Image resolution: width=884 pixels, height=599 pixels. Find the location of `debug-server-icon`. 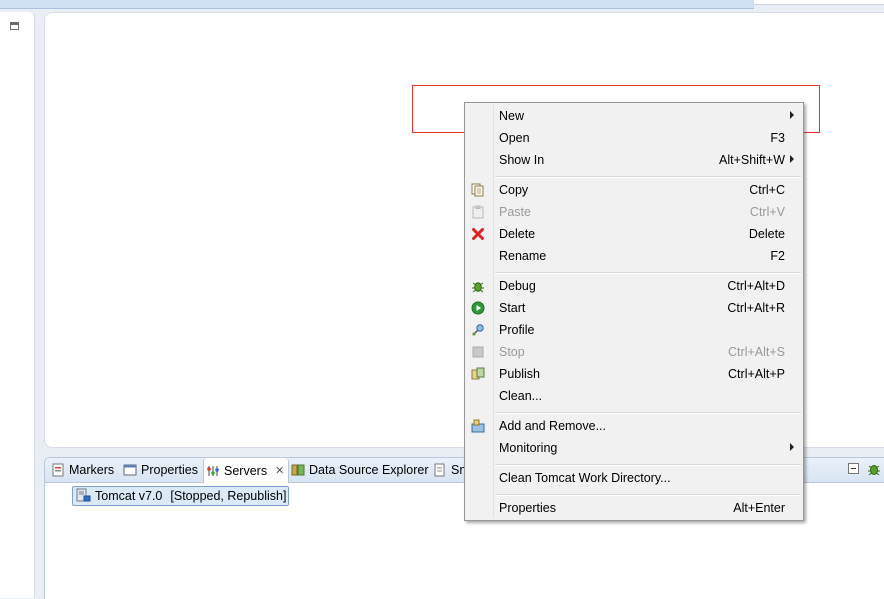

debug-server-icon is located at coordinates (874, 470).